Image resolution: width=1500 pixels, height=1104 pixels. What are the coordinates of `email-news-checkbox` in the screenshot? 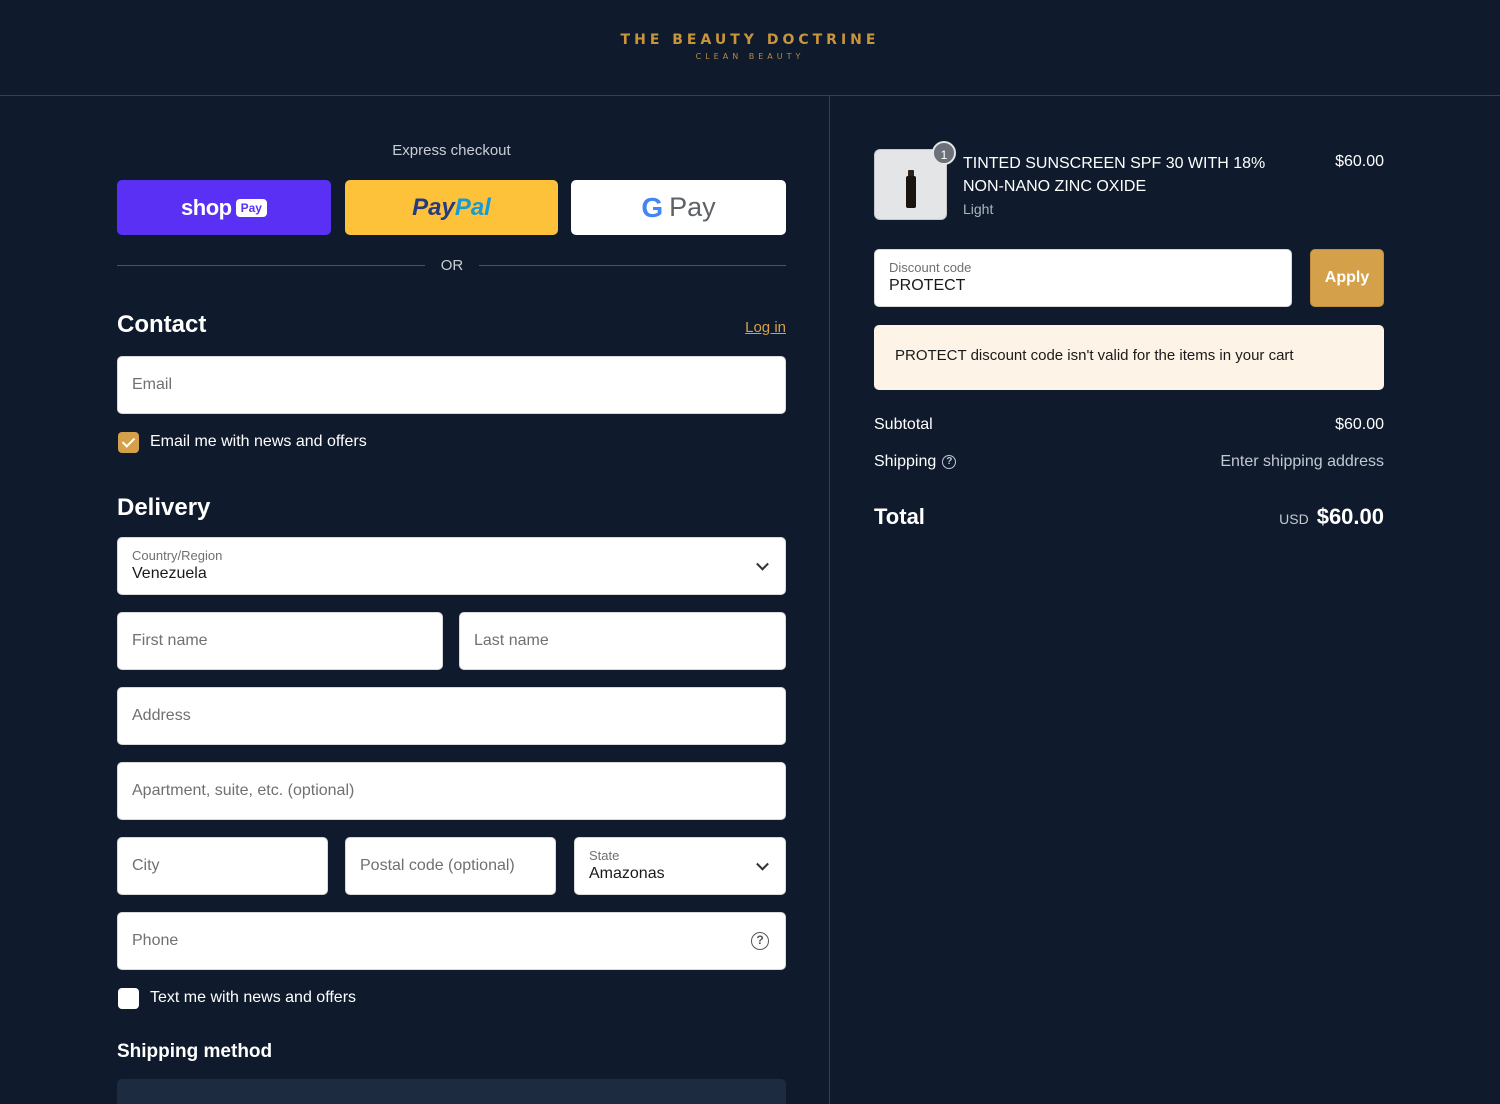 It's located at (128, 442).